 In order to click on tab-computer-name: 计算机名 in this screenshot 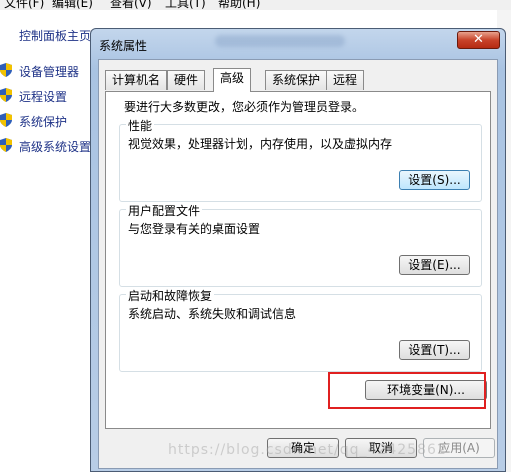, I will do `click(136, 80)`.